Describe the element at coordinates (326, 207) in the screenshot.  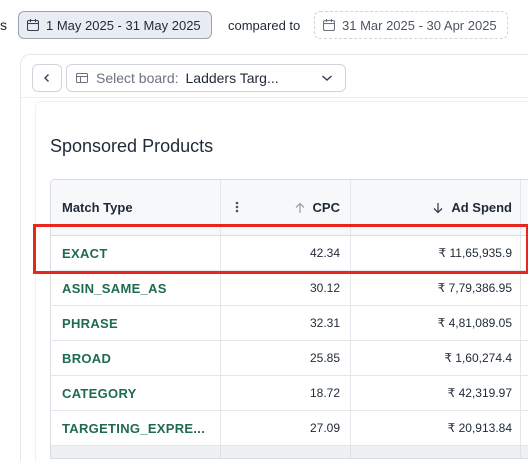
I see `column-header-label: CPC` at that location.